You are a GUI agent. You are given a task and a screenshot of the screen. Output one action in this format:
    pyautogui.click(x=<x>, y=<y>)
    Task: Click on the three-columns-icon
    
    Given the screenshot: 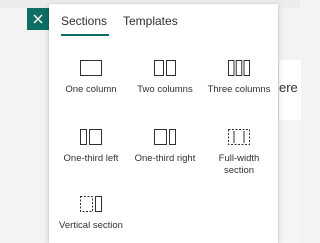 What is the action you would take?
    pyautogui.click(x=239, y=68)
    